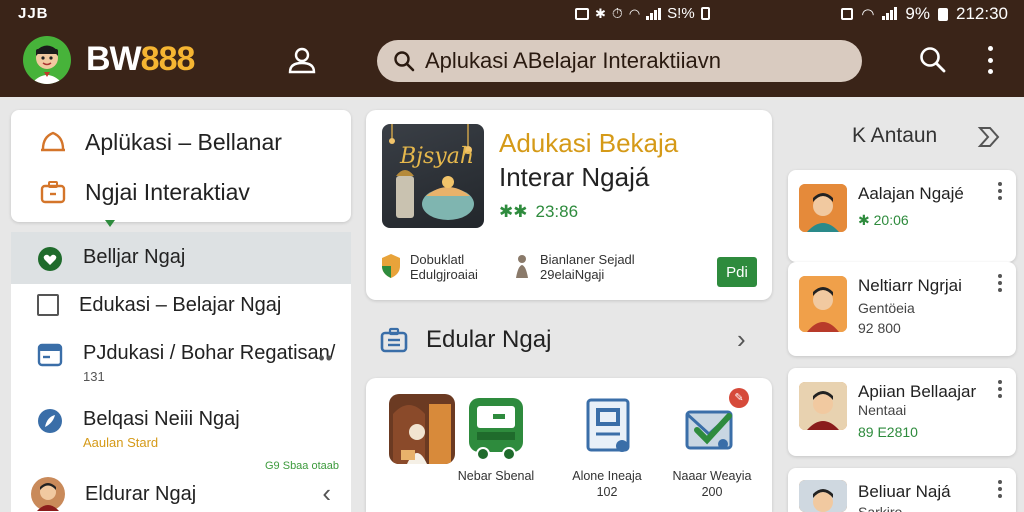  What do you see at coordinates (94, 376) in the screenshot?
I see `nav-item-count: 131` at bounding box center [94, 376].